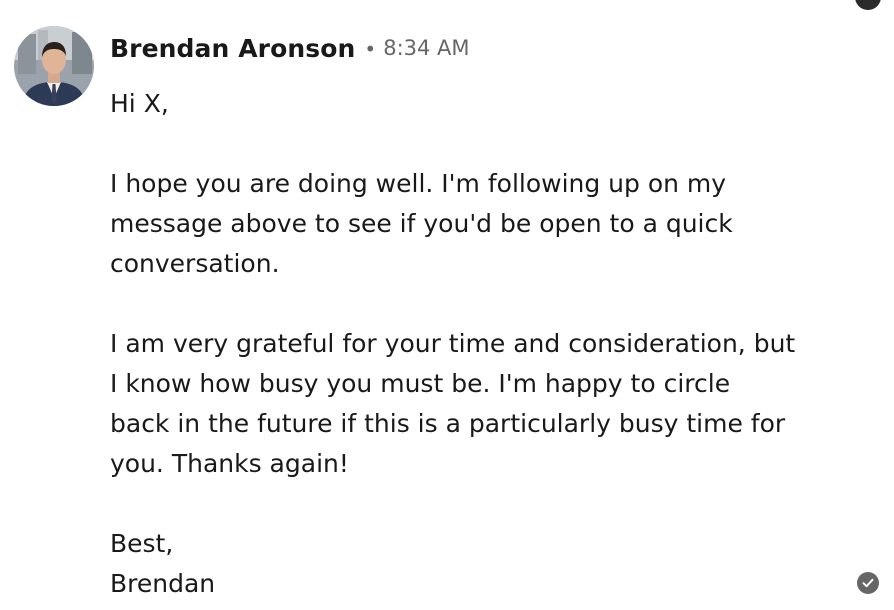 Image resolution: width=894 pixels, height=610 pixels. Describe the element at coordinates (139, 103) in the screenshot. I see `message-greeting: Hi X,` at that location.